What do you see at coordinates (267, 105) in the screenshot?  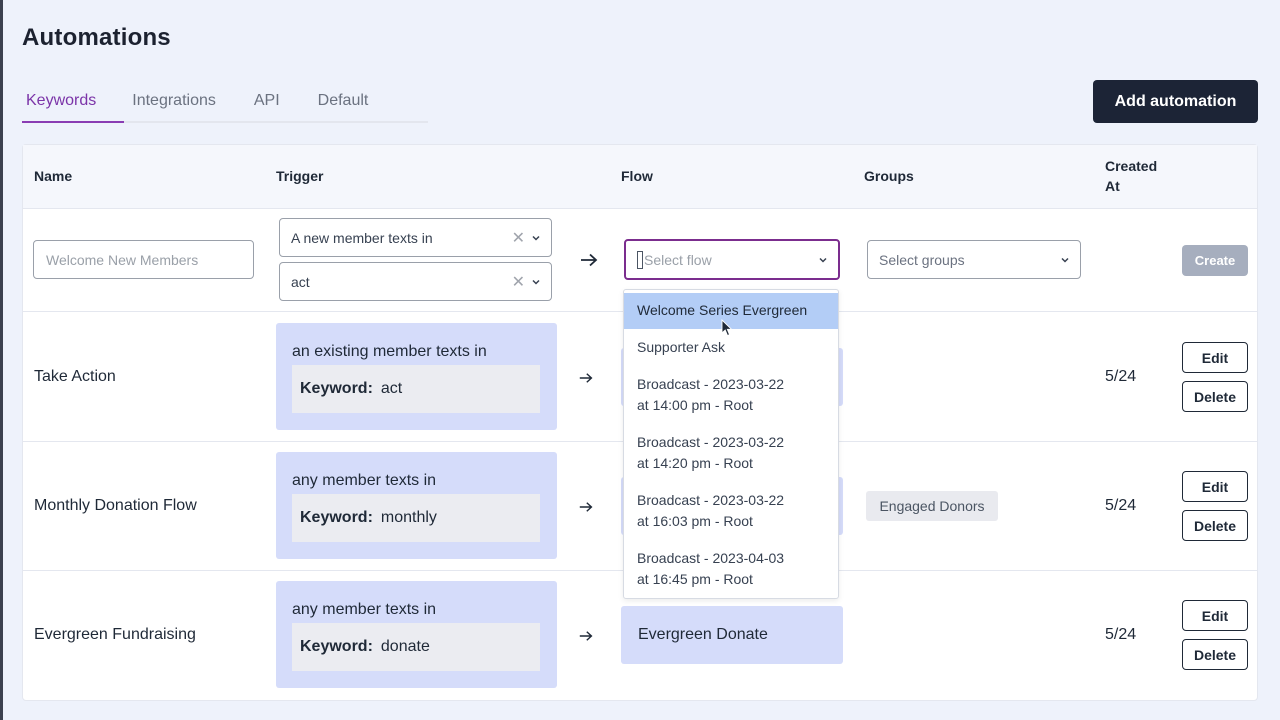 I see `tab-api: API` at bounding box center [267, 105].